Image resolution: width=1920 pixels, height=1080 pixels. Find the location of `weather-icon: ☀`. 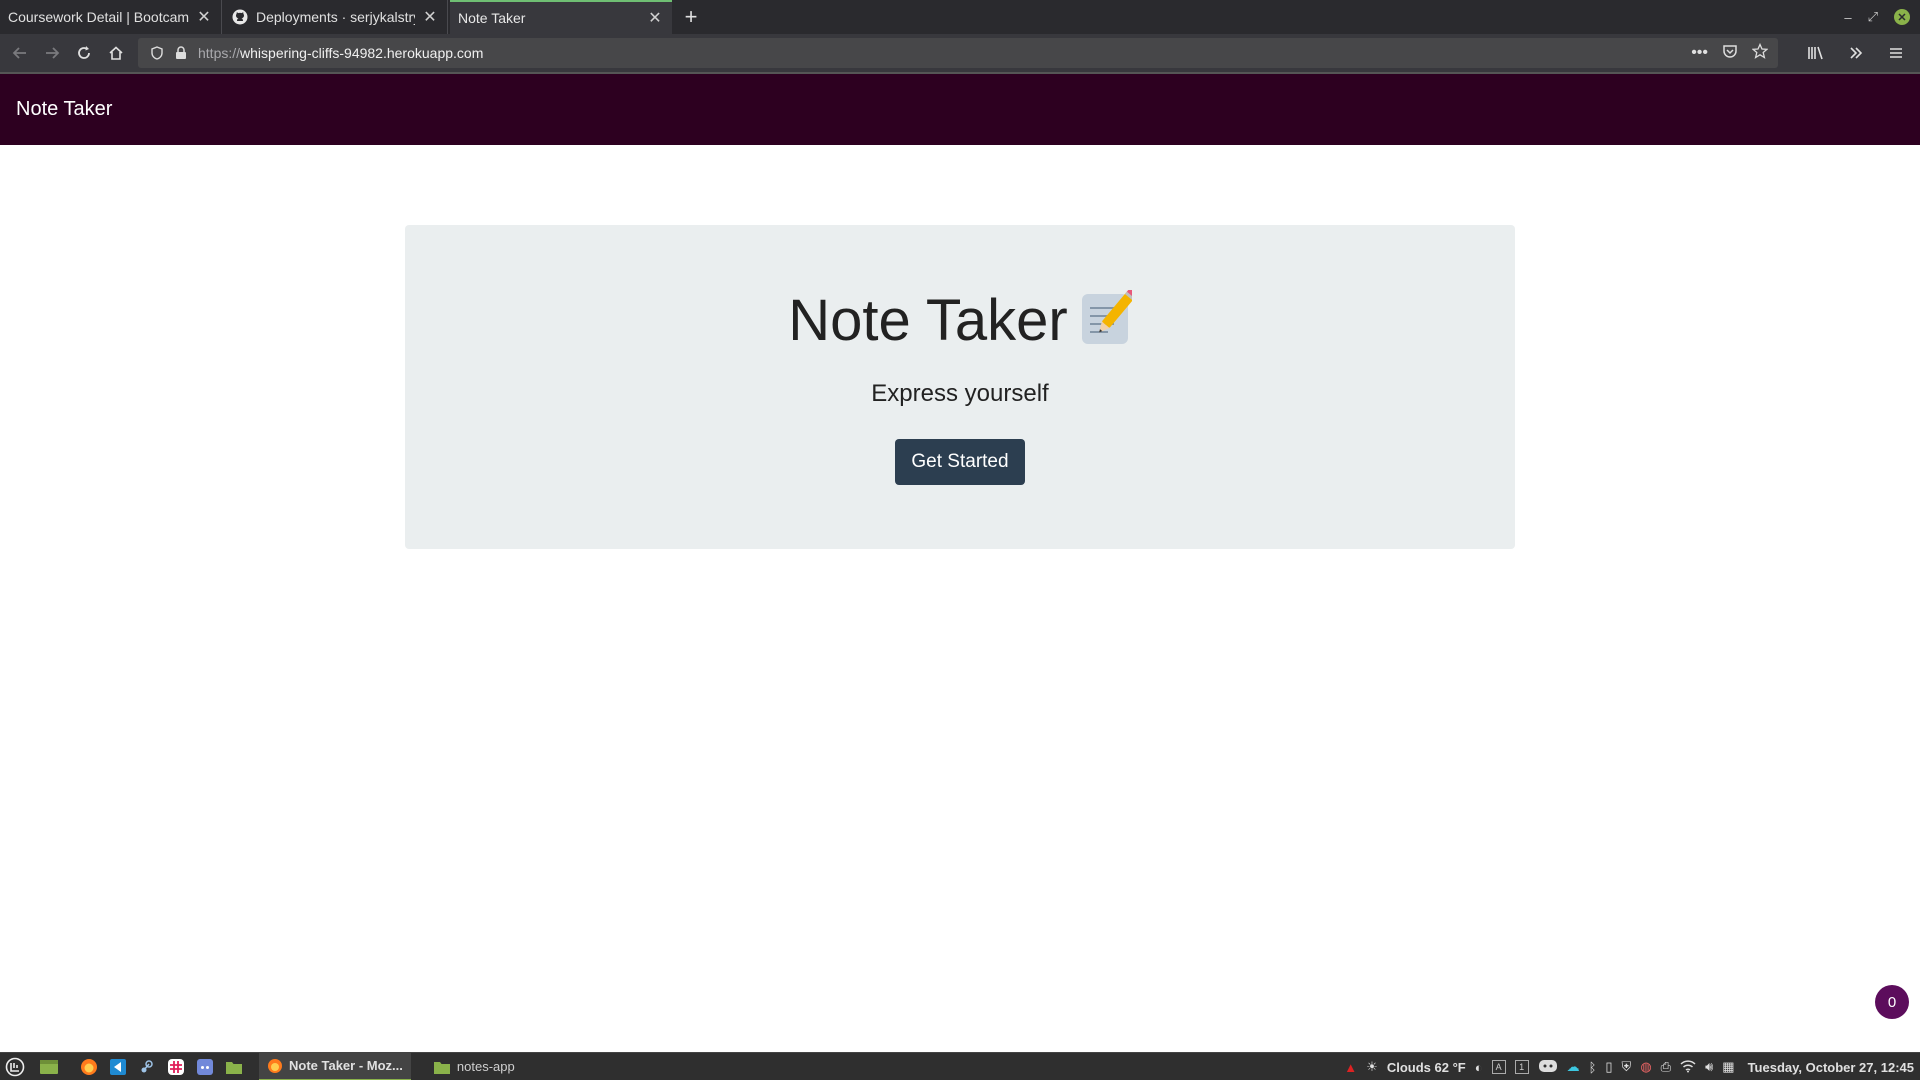

weather-icon: ☀ is located at coordinates (1372, 1067).